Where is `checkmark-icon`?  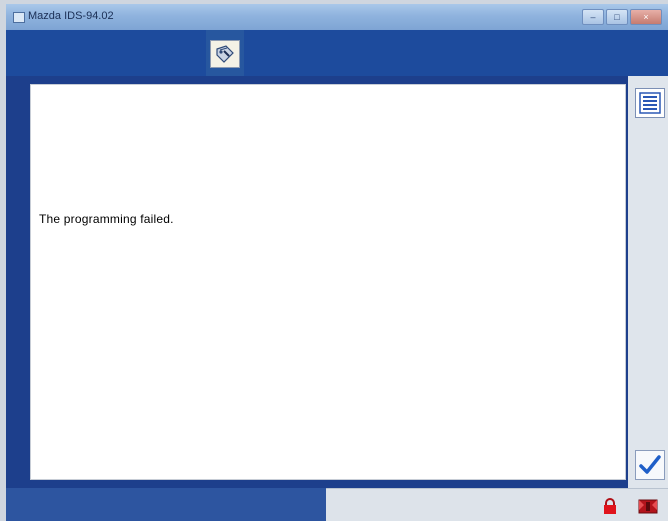 checkmark-icon is located at coordinates (650, 464).